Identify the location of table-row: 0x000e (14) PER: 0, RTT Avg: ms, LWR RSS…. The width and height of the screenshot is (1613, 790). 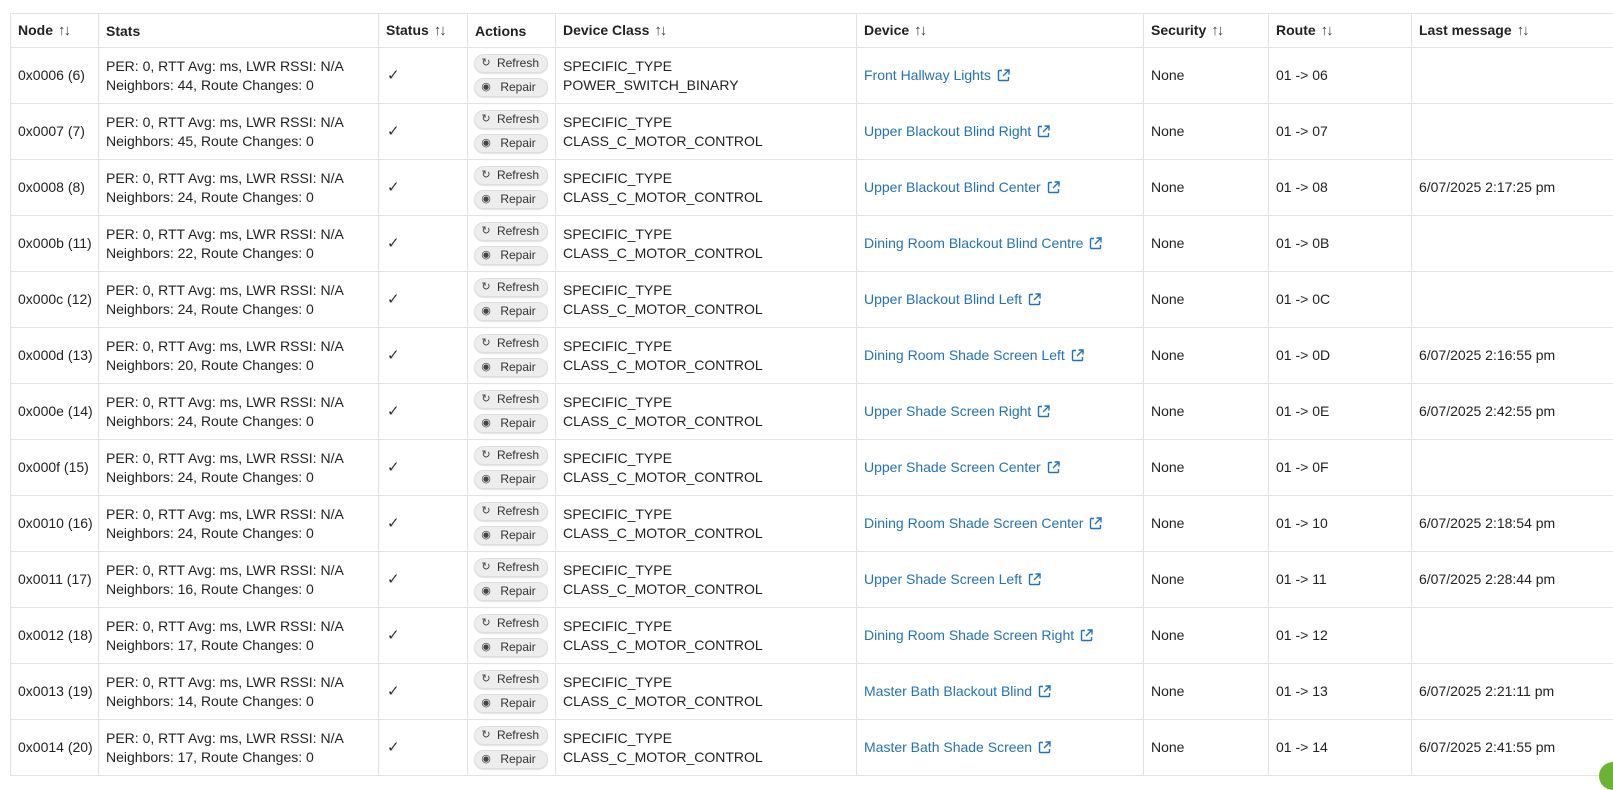
(812, 412).